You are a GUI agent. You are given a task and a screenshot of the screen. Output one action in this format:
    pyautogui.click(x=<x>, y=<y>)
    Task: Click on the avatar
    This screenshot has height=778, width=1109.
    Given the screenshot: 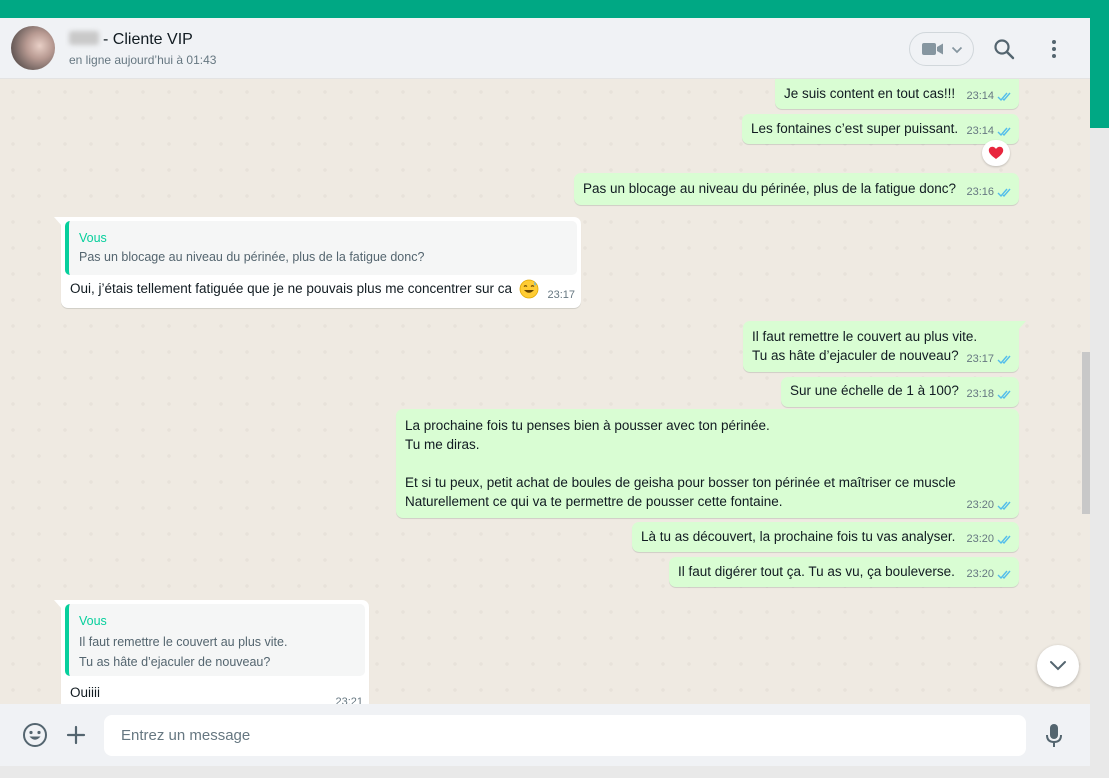 What is the action you would take?
    pyautogui.click(x=33, y=48)
    